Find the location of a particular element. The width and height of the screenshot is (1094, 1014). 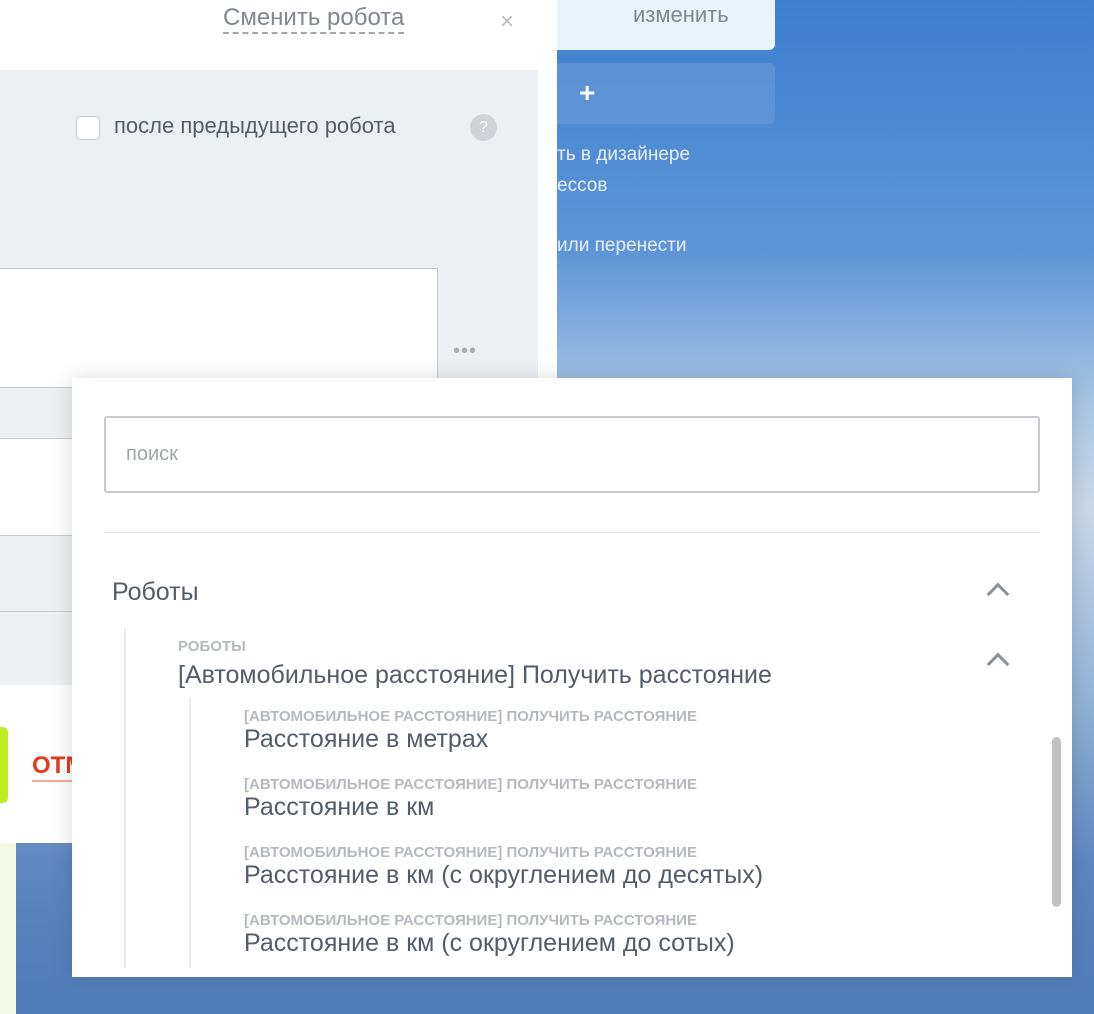

add-button: + is located at coordinates (666, 93).